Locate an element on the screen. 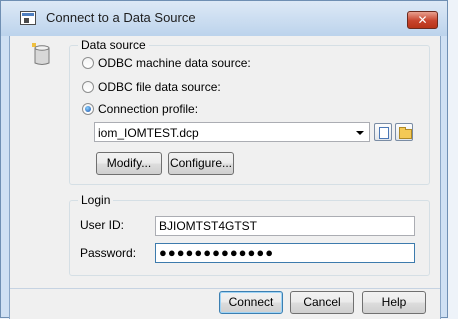 The height and width of the screenshot is (319, 458). new-profile-button is located at coordinates (383, 132).